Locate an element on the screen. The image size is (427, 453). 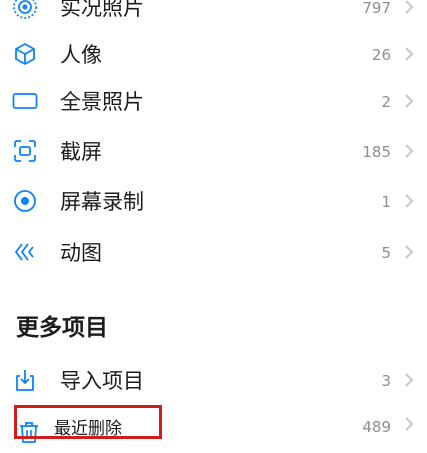
album-label: 截屏 is located at coordinates (81, 152).